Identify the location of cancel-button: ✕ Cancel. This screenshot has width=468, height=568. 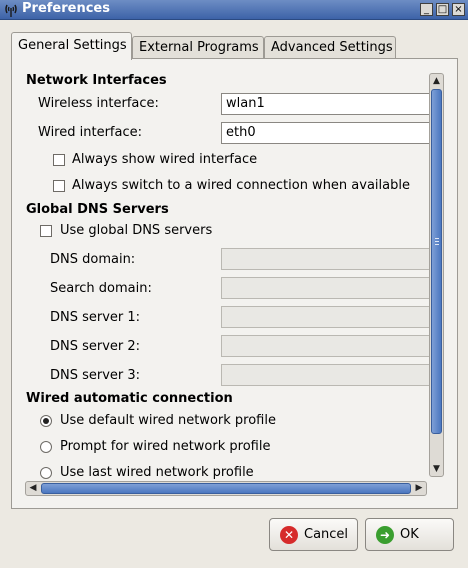
(313, 534).